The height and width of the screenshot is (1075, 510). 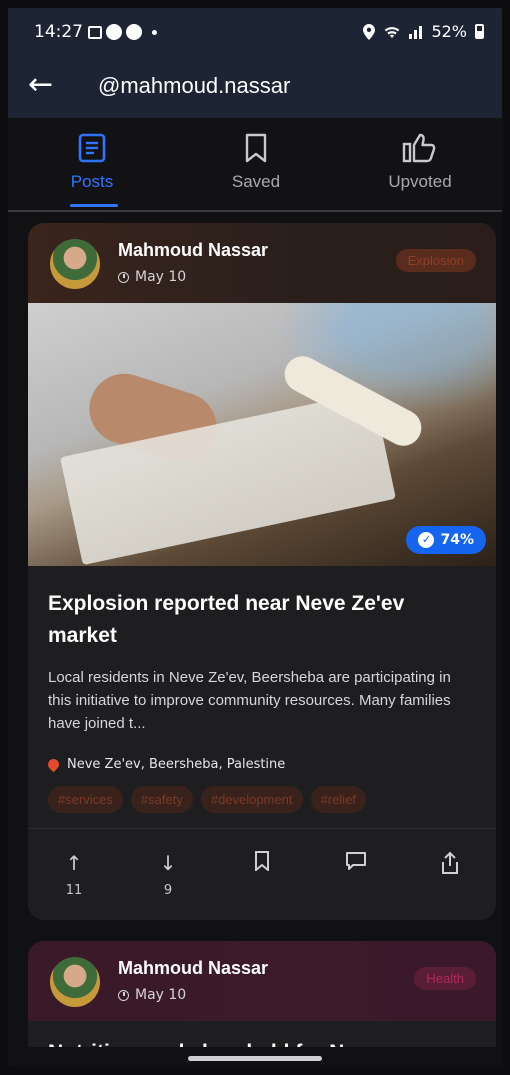 I want to click on tag-list: #services #safety #development #relief, so click(x=262, y=799).